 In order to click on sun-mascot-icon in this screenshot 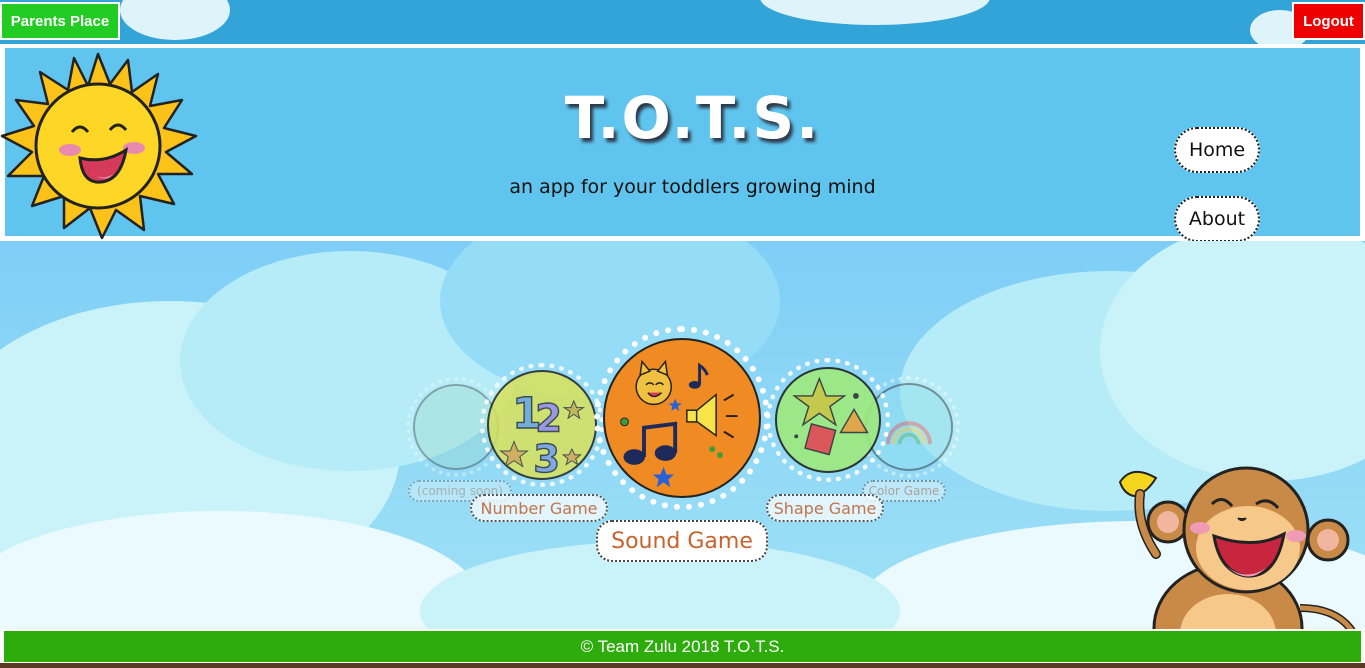, I will do `click(99, 146)`.